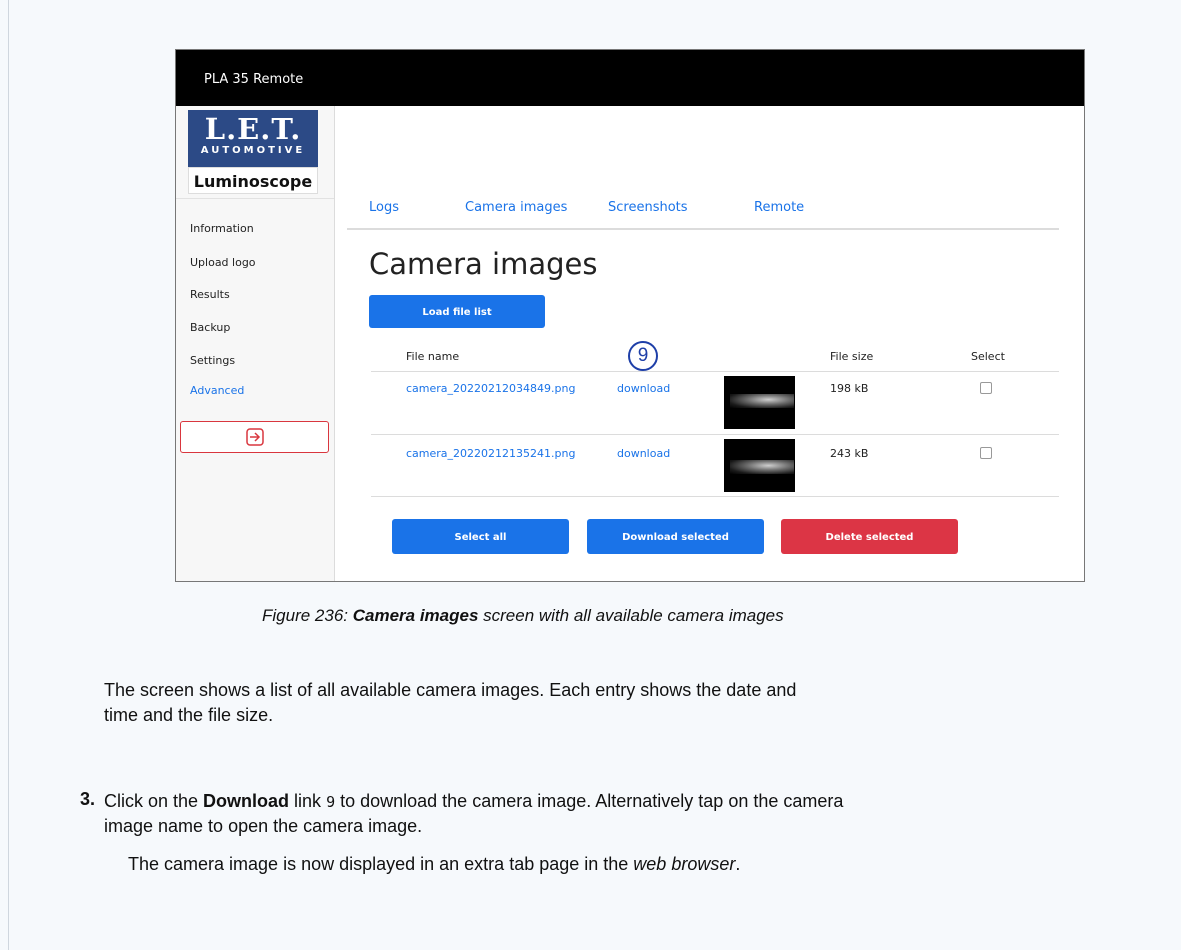 This screenshot has width=1181, height=950. Describe the element at coordinates (384, 207) in the screenshot. I see `tab-logs: Logs` at that location.